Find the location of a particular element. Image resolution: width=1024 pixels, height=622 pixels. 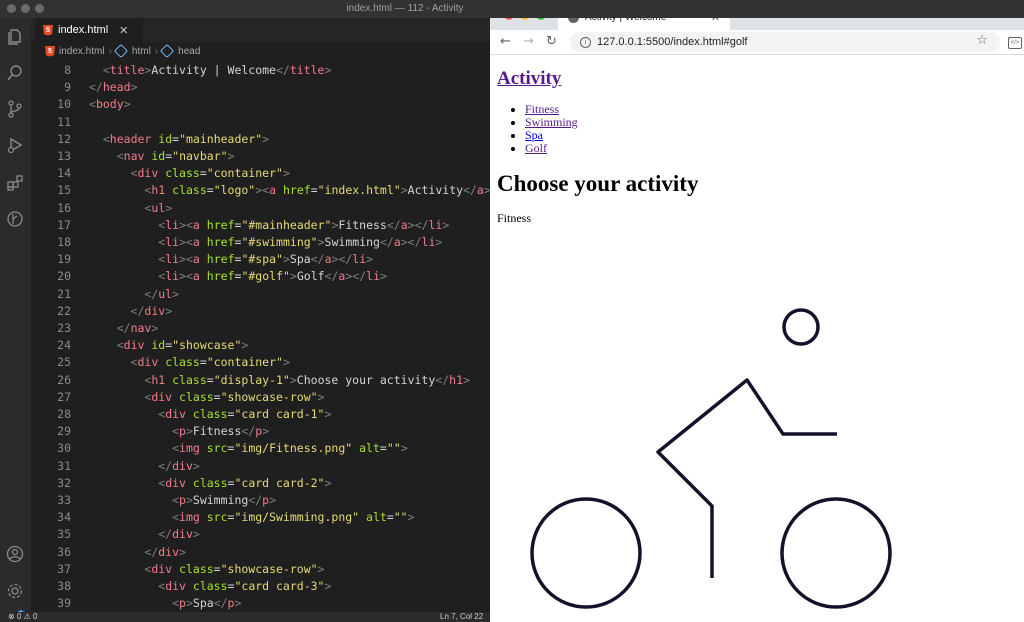

line-number: 13 is located at coordinates (64, 156).